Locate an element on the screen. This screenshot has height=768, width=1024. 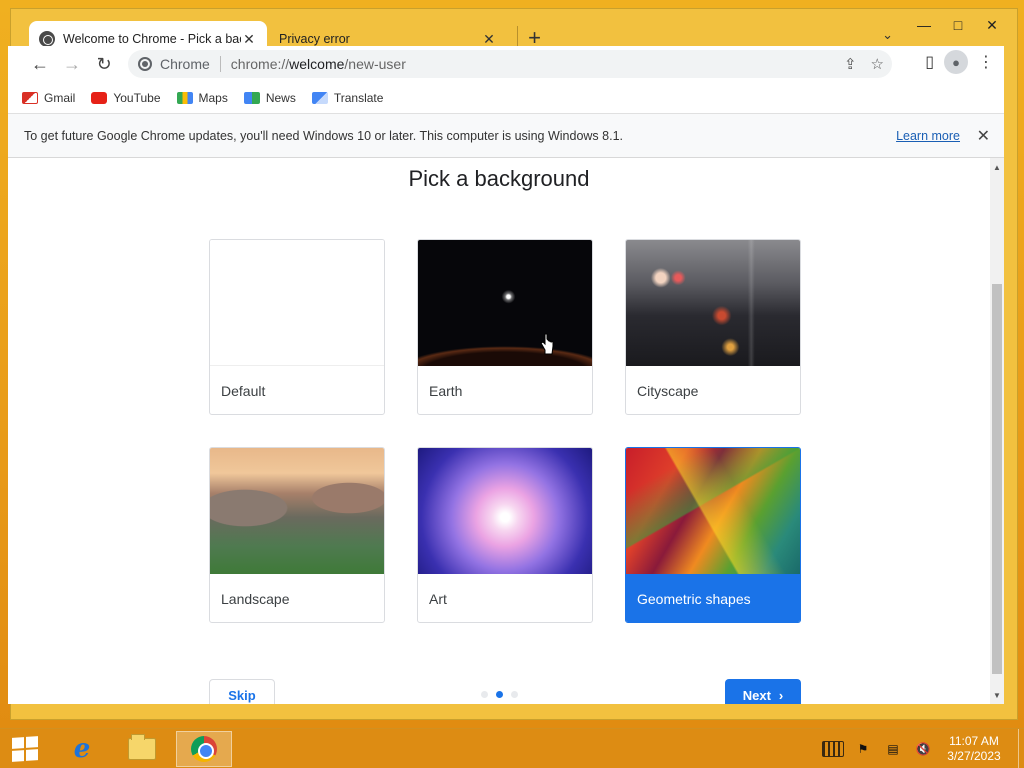
side-panel-icon: ▯ is located at coordinates (929, 62).